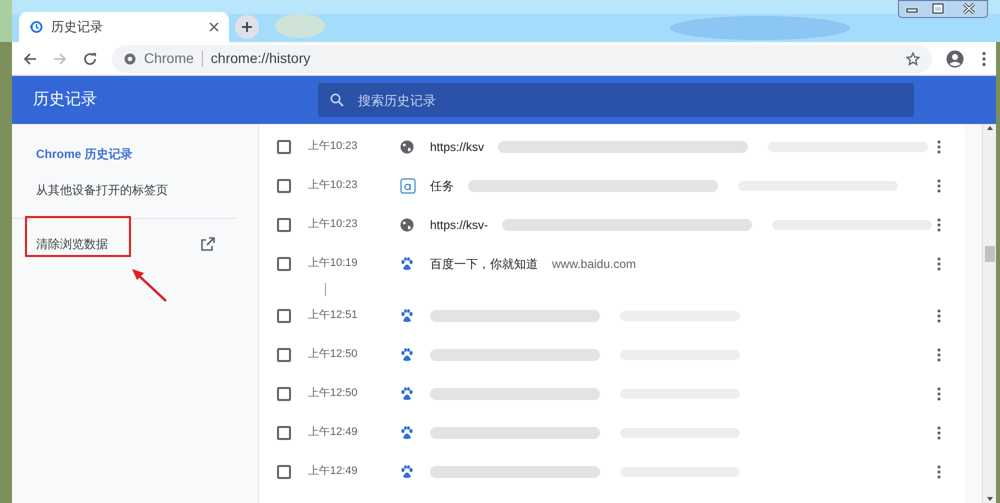 Image resolution: width=1000 pixels, height=503 pixels. What do you see at coordinates (72, 244) in the screenshot?
I see `sidebar-link: 清除浏览数据` at bounding box center [72, 244].